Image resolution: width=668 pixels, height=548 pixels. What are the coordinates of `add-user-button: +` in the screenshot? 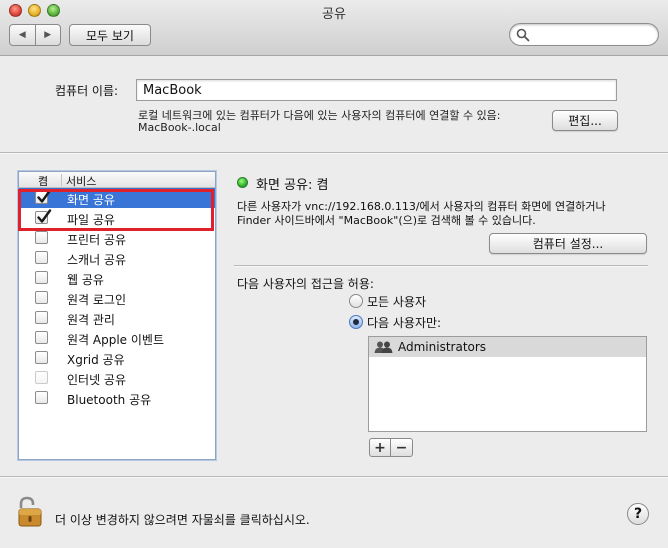 It's located at (380, 447).